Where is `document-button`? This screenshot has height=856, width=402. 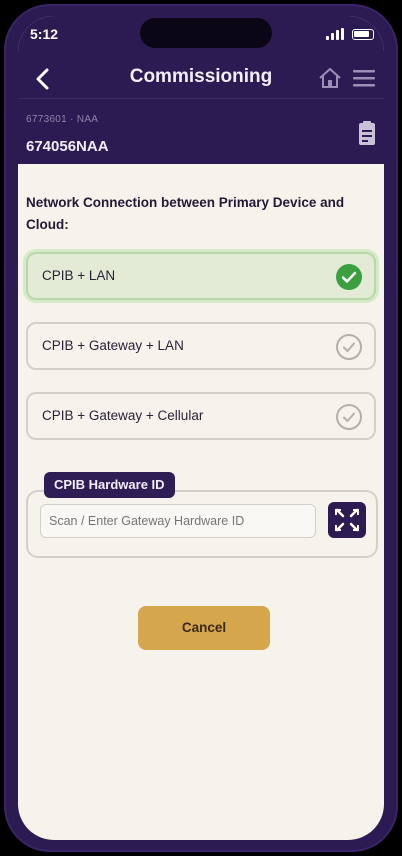 document-button is located at coordinates (367, 134).